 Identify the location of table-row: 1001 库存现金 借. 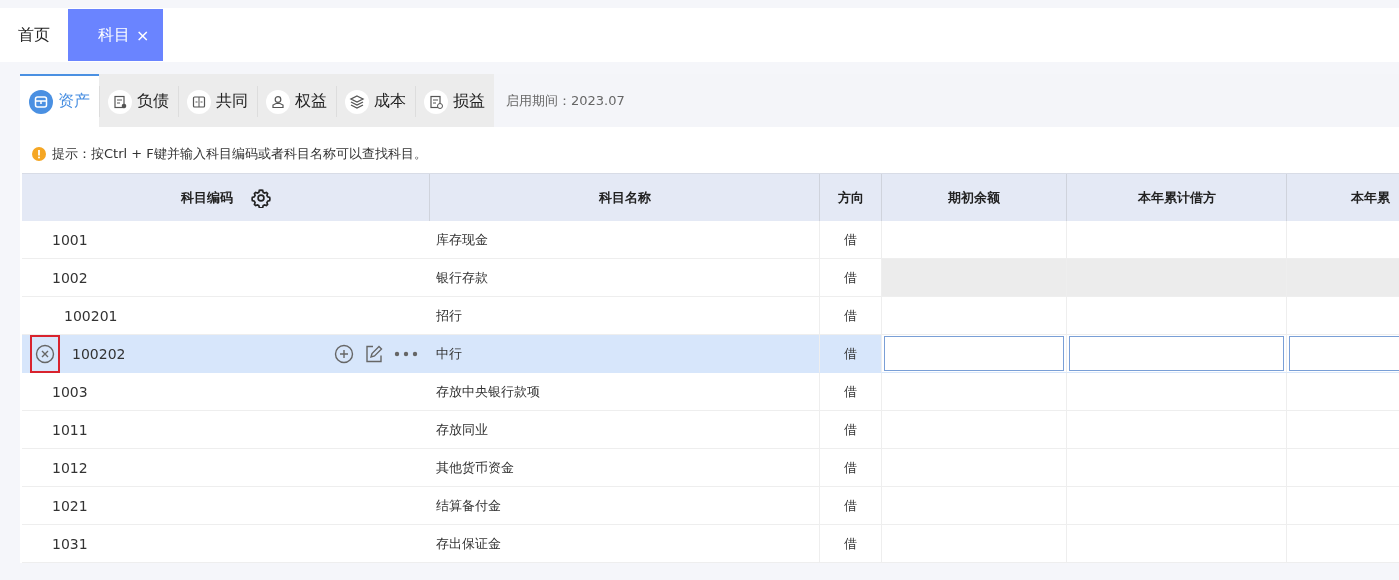
(710, 240).